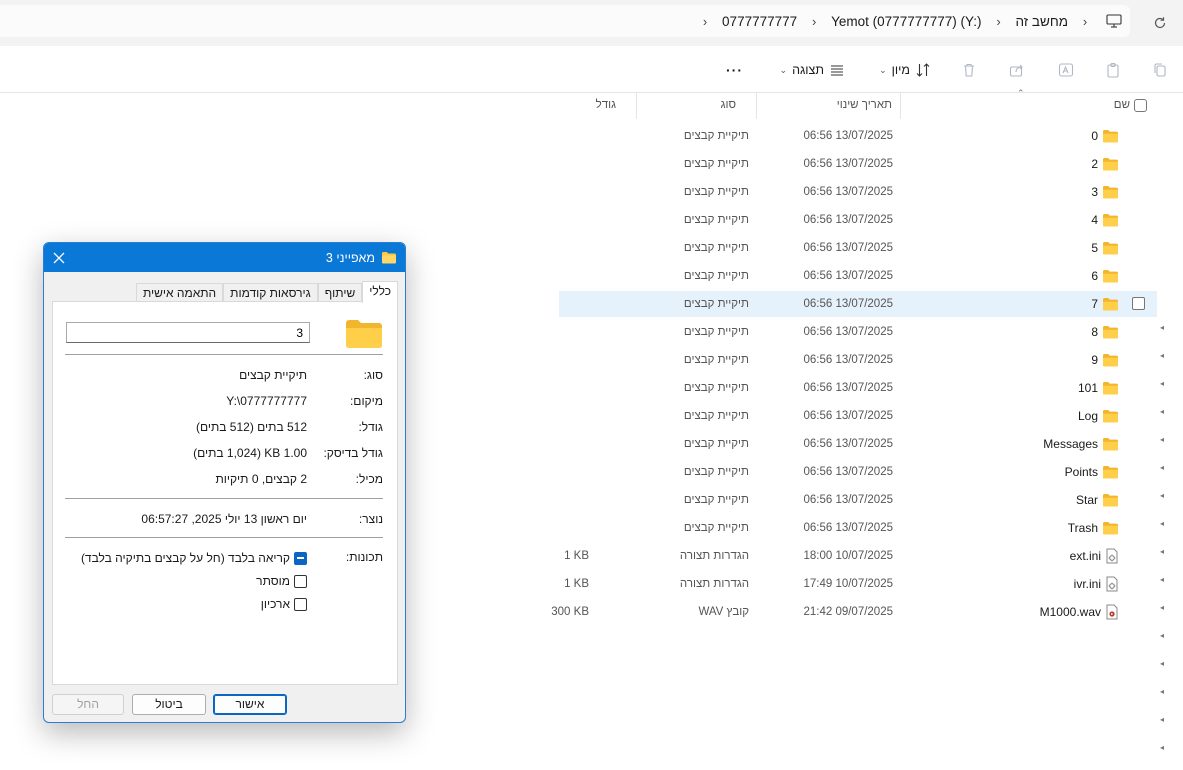  What do you see at coordinates (906, 21) in the screenshot?
I see `crumb-label: Yemot (0777777777) (Y:)` at bounding box center [906, 21].